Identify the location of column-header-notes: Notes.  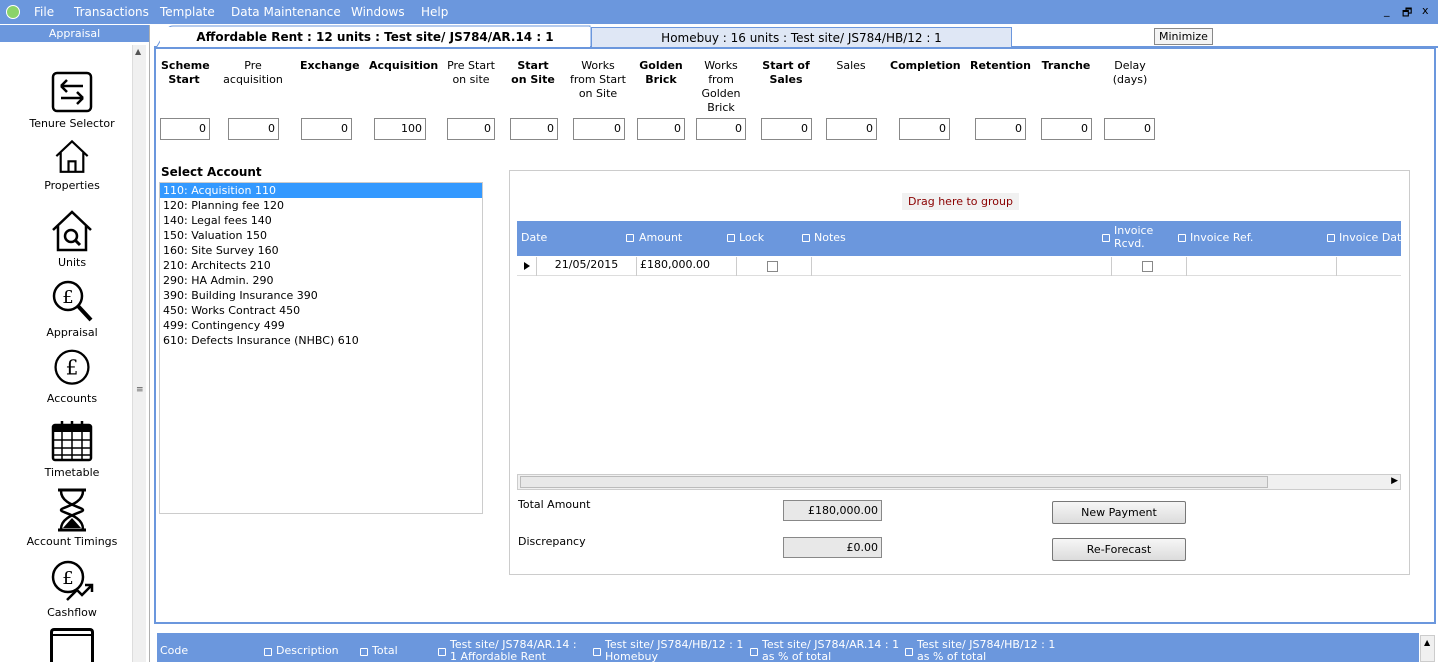
(830, 237).